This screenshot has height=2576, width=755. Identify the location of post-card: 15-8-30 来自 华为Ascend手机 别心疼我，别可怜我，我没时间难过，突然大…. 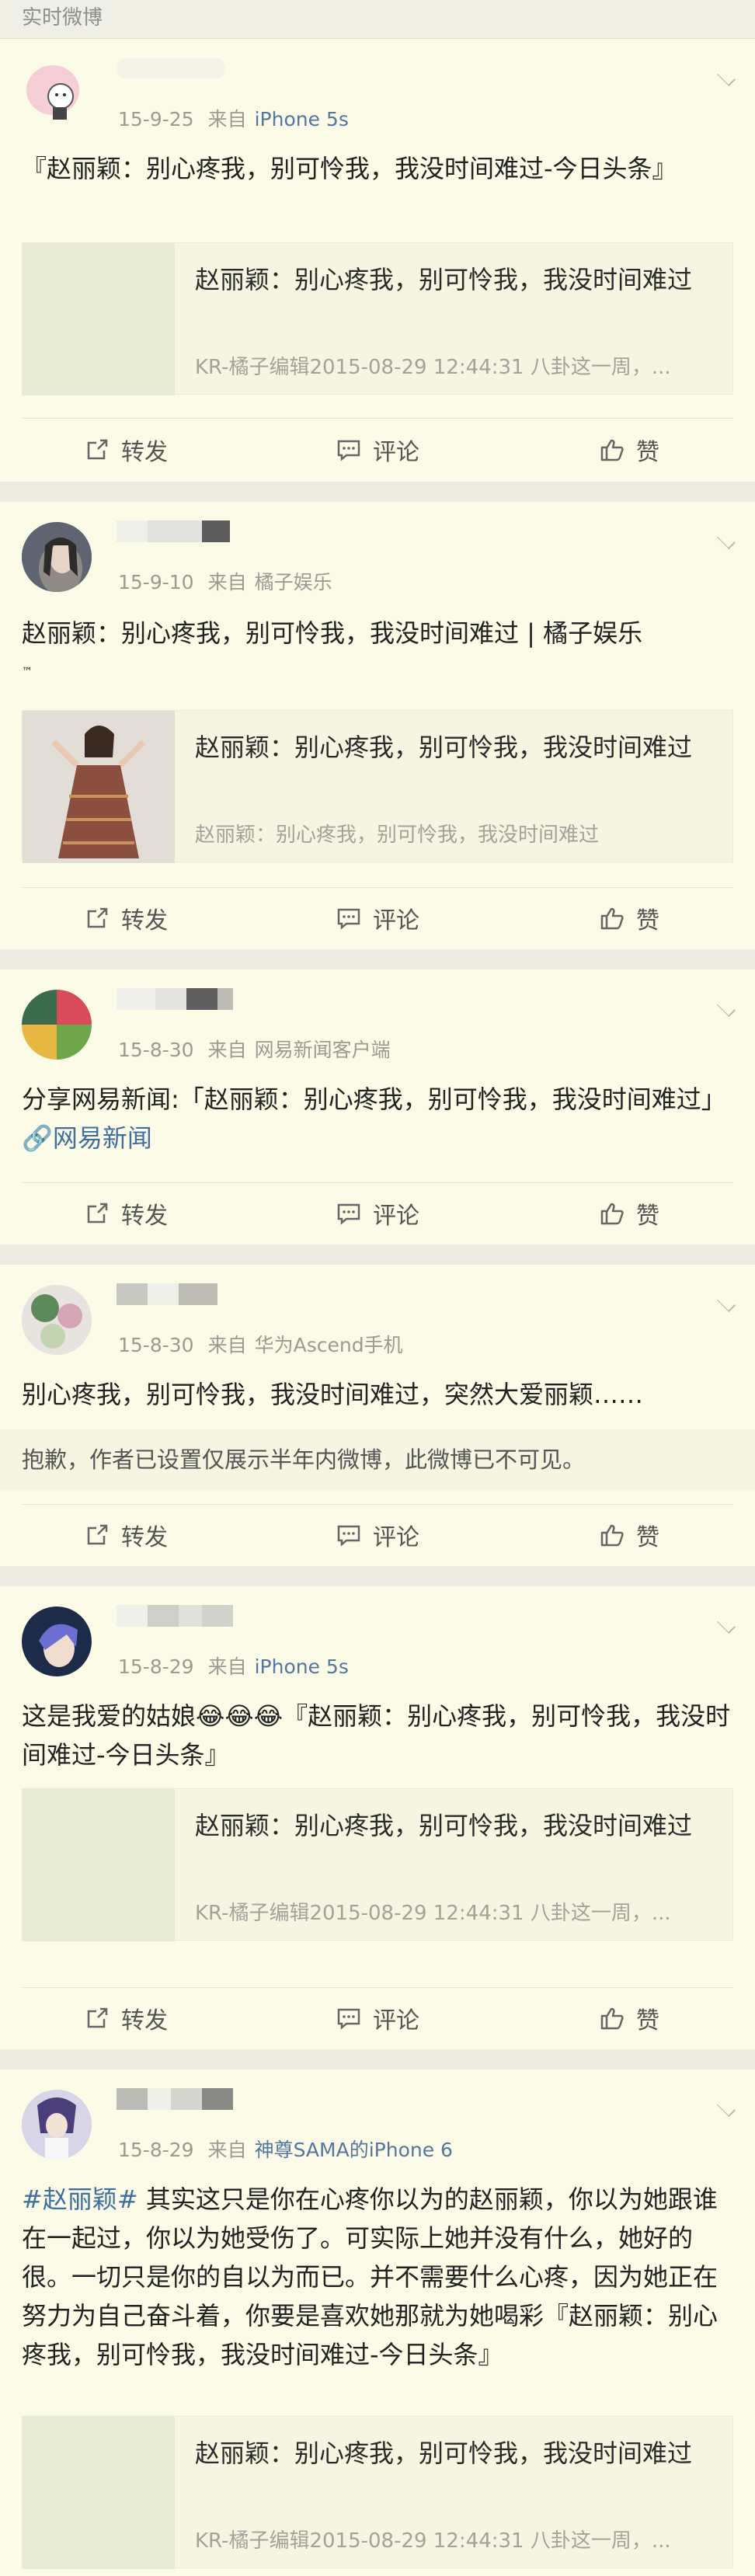
(377, 1415).